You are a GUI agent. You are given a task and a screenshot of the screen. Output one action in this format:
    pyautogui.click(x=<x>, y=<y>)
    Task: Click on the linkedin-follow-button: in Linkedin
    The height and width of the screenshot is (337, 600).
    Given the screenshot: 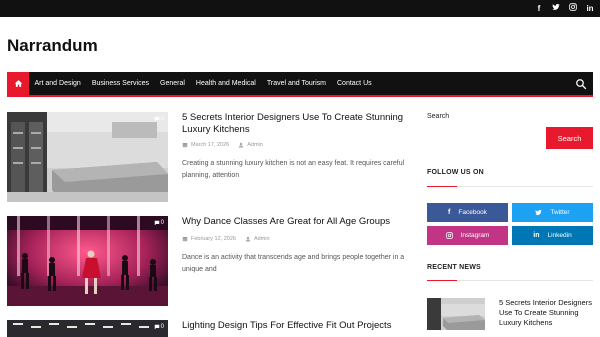 What is the action you would take?
    pyautogui.click(x=552, y=235)
    